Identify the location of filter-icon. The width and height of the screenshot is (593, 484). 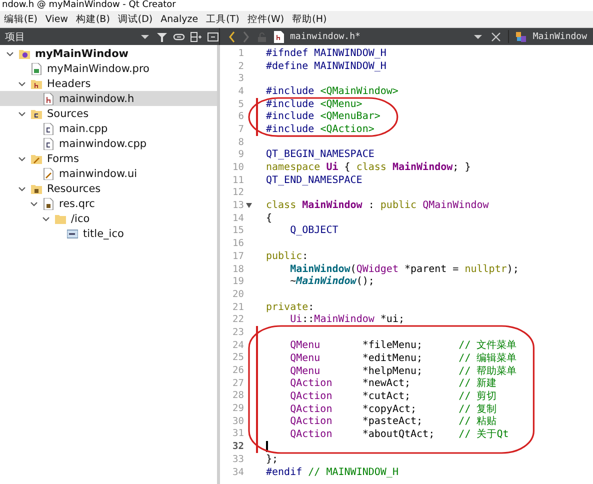
(162, 36).